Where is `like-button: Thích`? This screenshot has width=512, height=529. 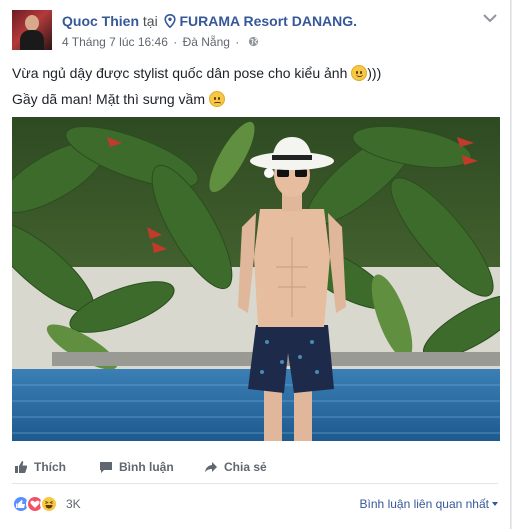 like-button: Thích is located at coordinates (40, 467).